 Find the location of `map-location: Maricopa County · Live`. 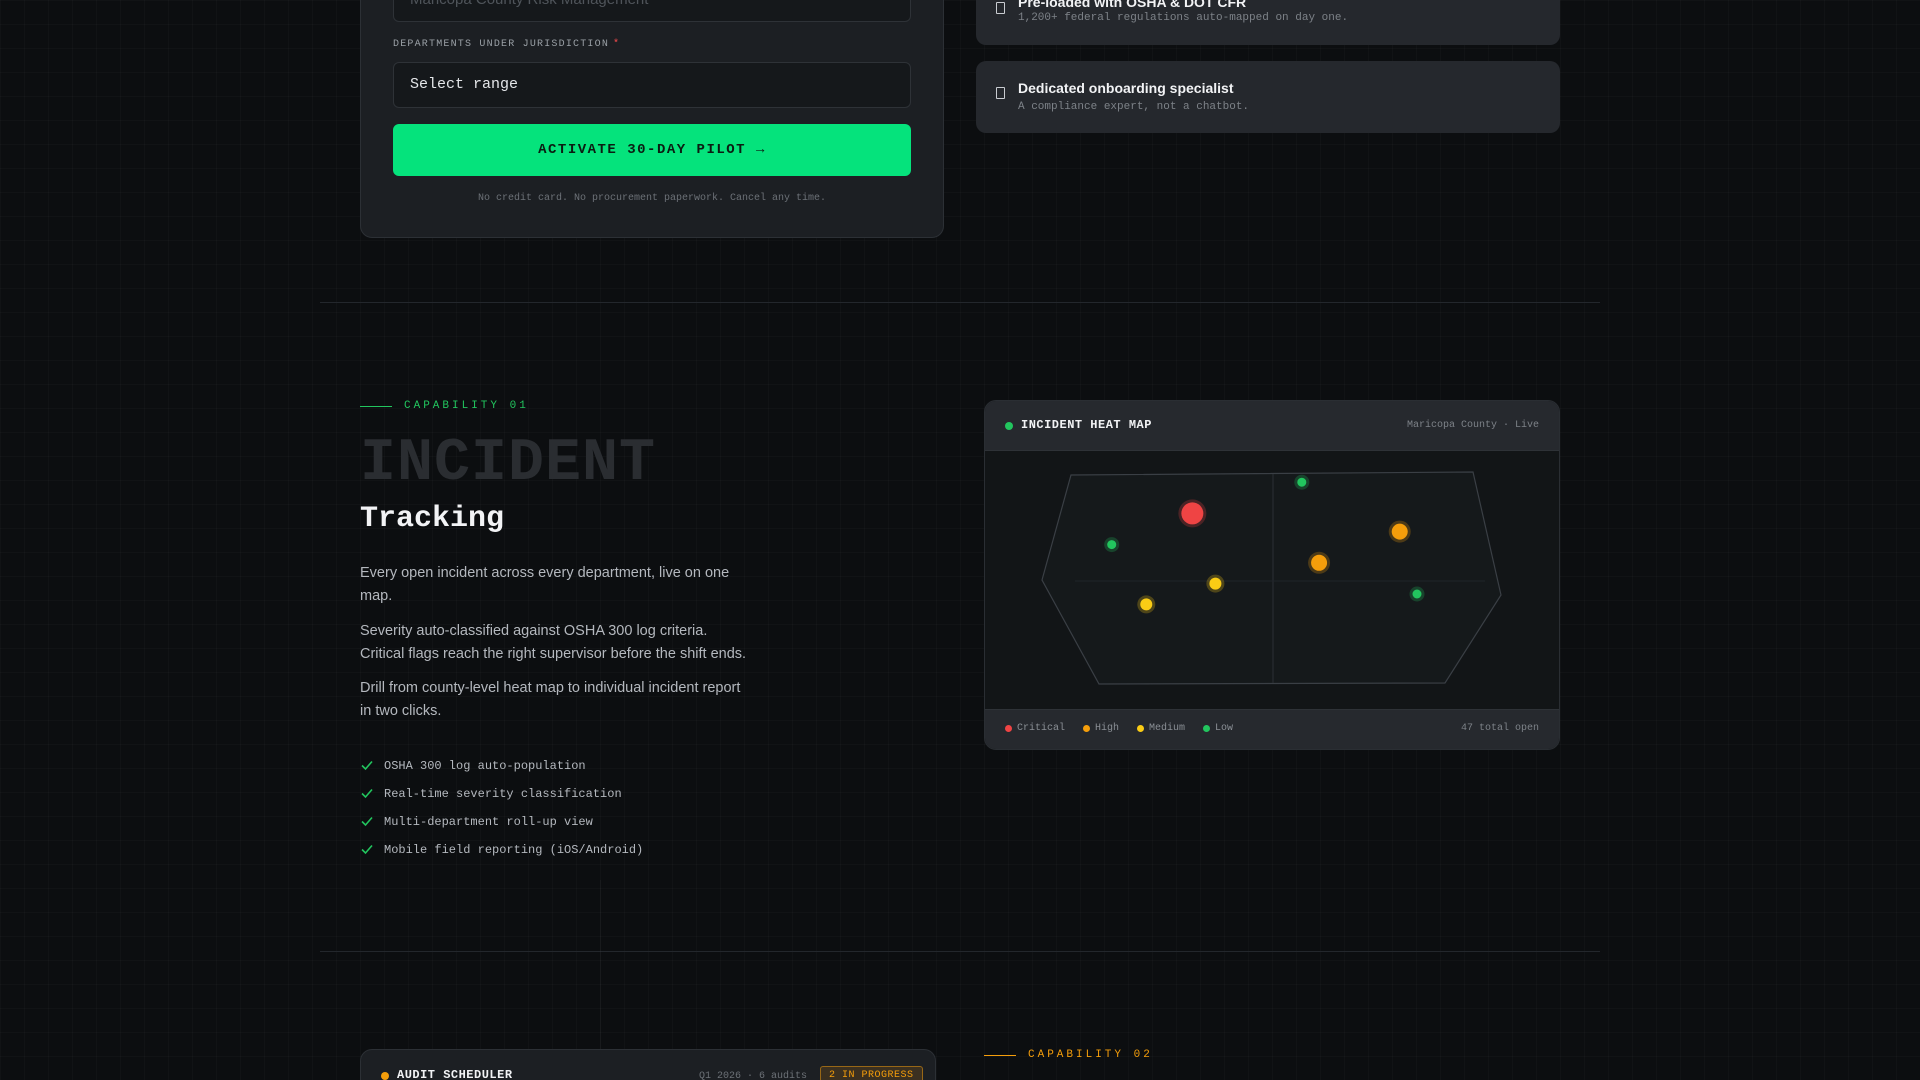

map-location: Maricopa County · Live is located at coordinates (1472, 425).